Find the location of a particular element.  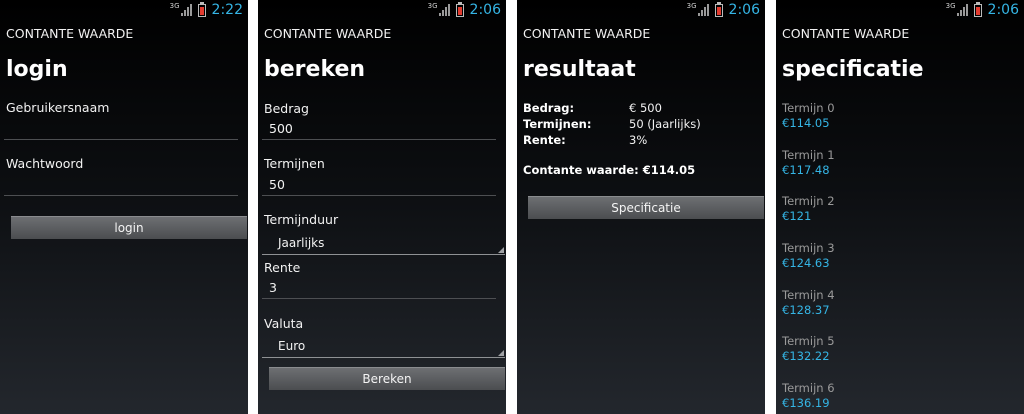

rente-label: Rente is located at coordinates (282, 267).